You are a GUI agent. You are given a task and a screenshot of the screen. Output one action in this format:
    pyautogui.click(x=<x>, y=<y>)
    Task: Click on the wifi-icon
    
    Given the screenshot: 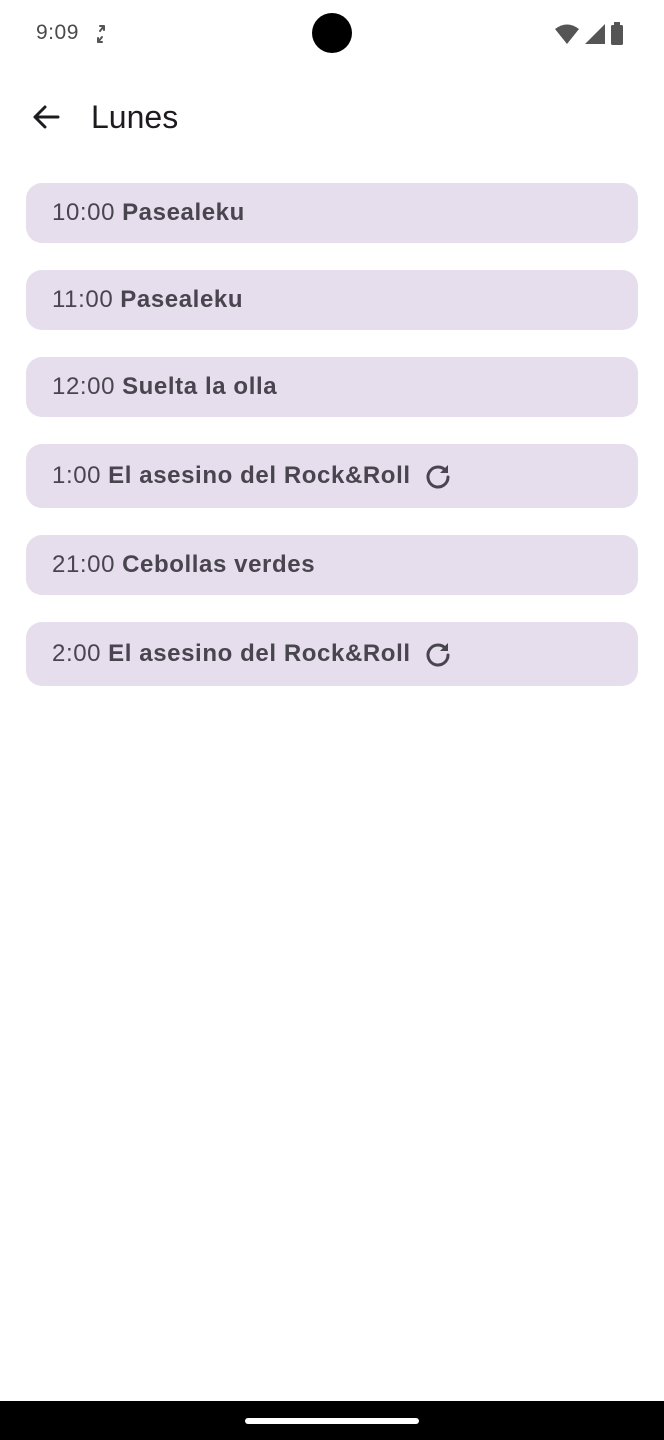 What is the action you would take?
    pyautogui.click(x=567, y=34)
    